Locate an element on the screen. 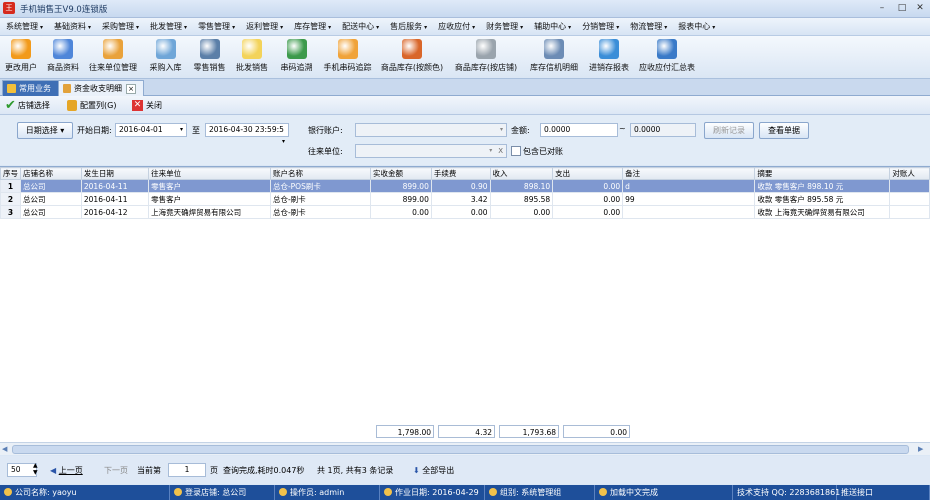 Image resolution: width=930 pixels, height=500 pixels. menu-item-label: 返利管理 is located at coordinates (262, 26).